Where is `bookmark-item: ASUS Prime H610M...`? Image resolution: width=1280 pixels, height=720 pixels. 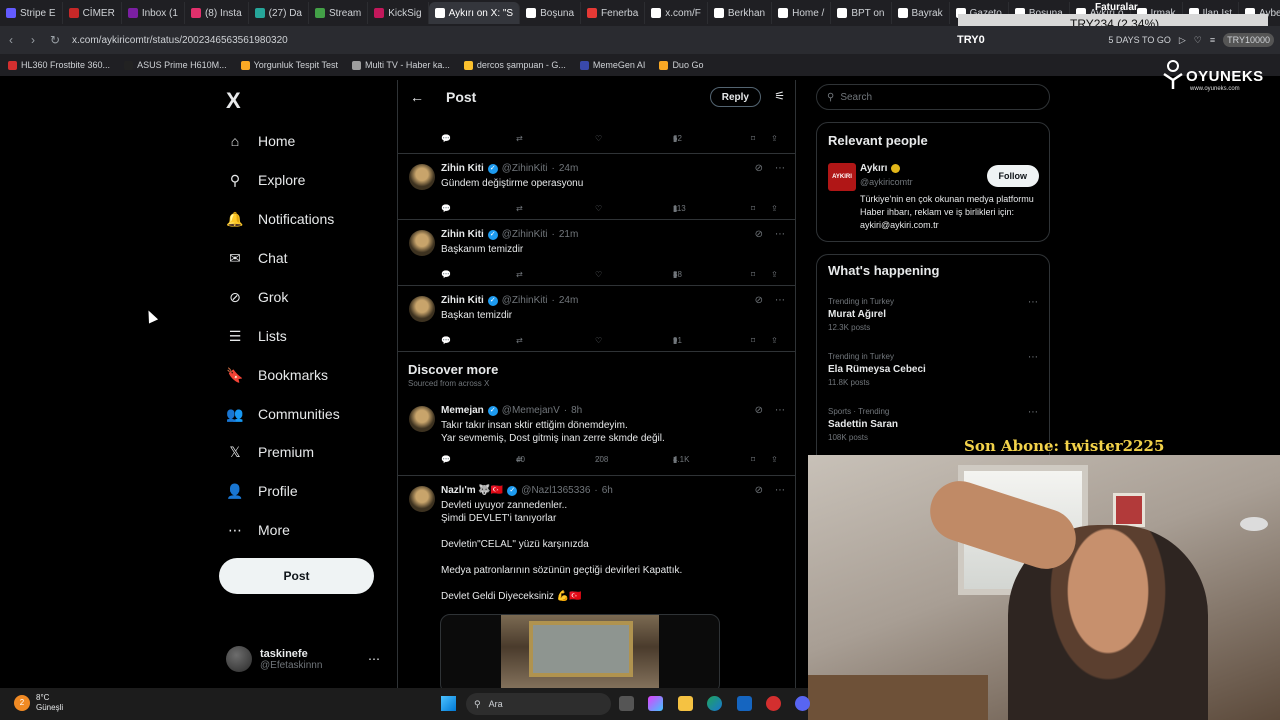
bookmark-item: ASUS Prime H610M... is located at coordinates (175, 65).